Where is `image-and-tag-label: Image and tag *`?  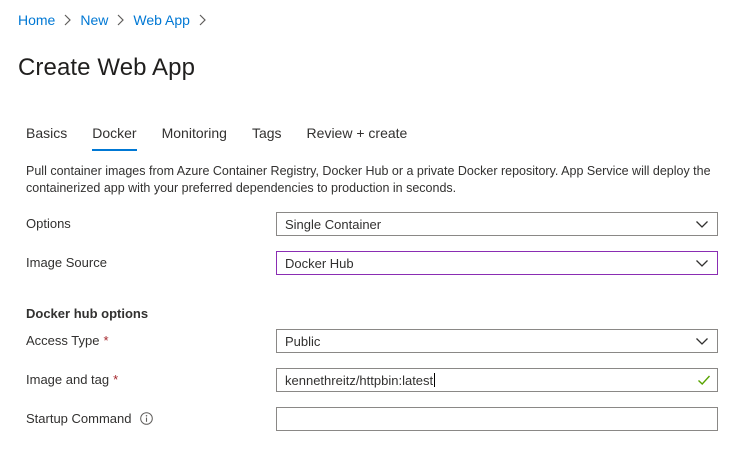 image-and-tag-label: Image and tag * is located at coordinates (72, 379).